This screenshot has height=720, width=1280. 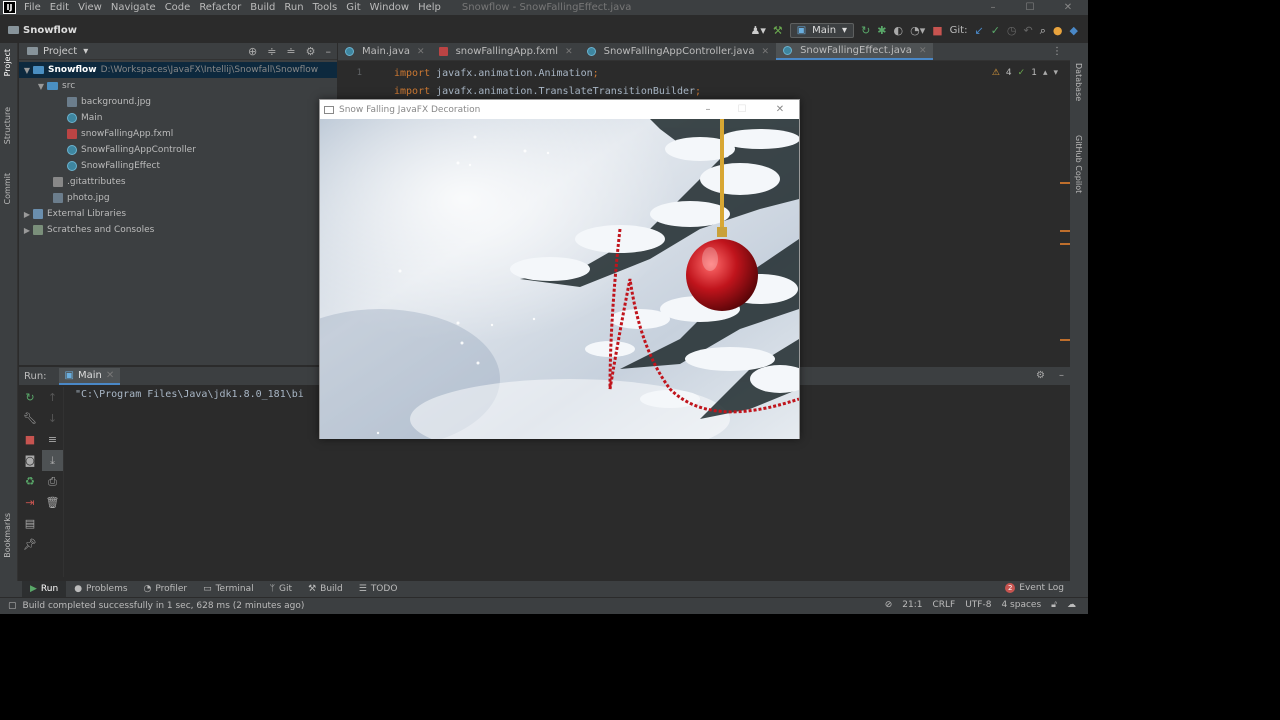 I want to click on locate-icon: ⊕, so click(x=252, y=51).